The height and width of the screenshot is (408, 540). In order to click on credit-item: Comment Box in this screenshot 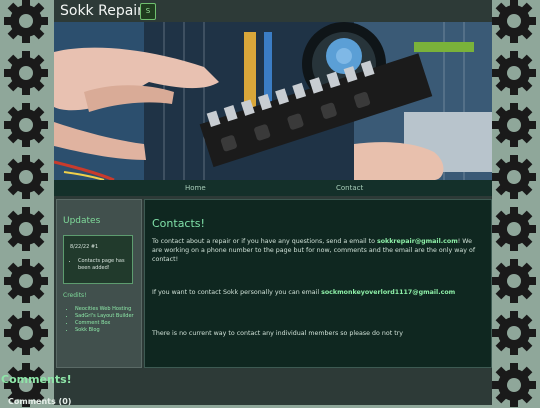, I will do `click(108, 323)`.